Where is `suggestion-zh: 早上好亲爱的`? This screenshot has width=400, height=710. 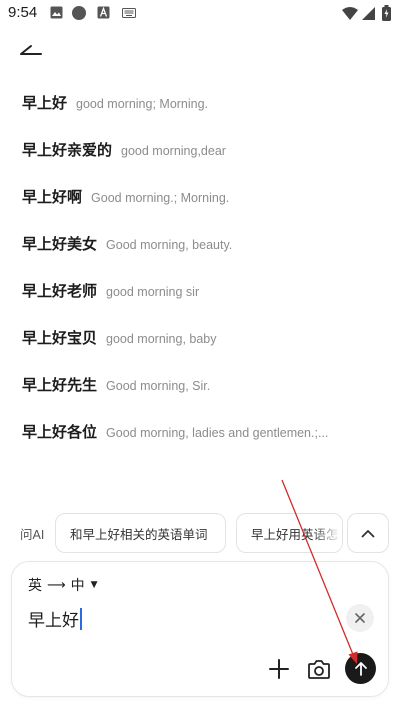
suggestion-zh: 早上好亲爱的 is located at coordinates (67, 150).